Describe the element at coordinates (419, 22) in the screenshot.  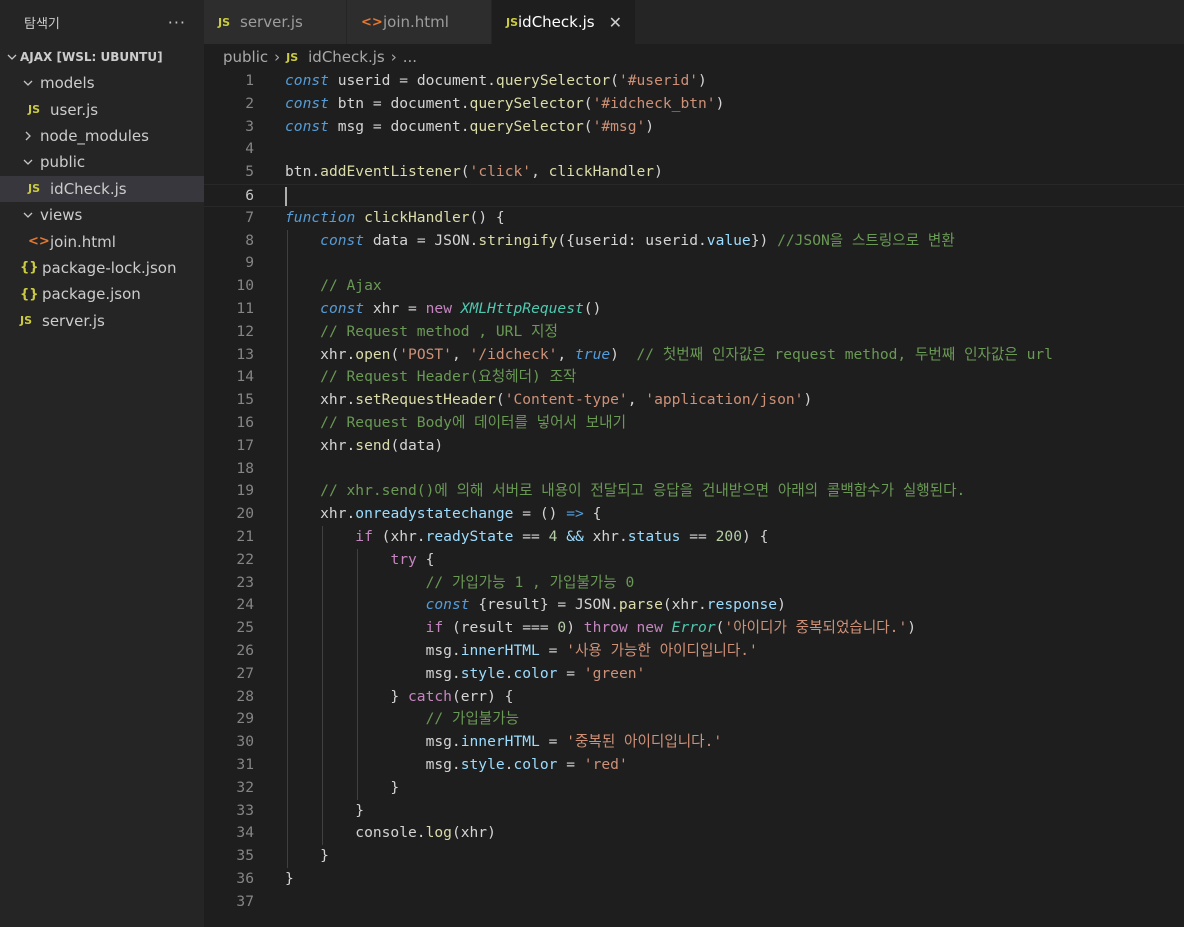
I see `tab-join-html: <> join.html` at that location.